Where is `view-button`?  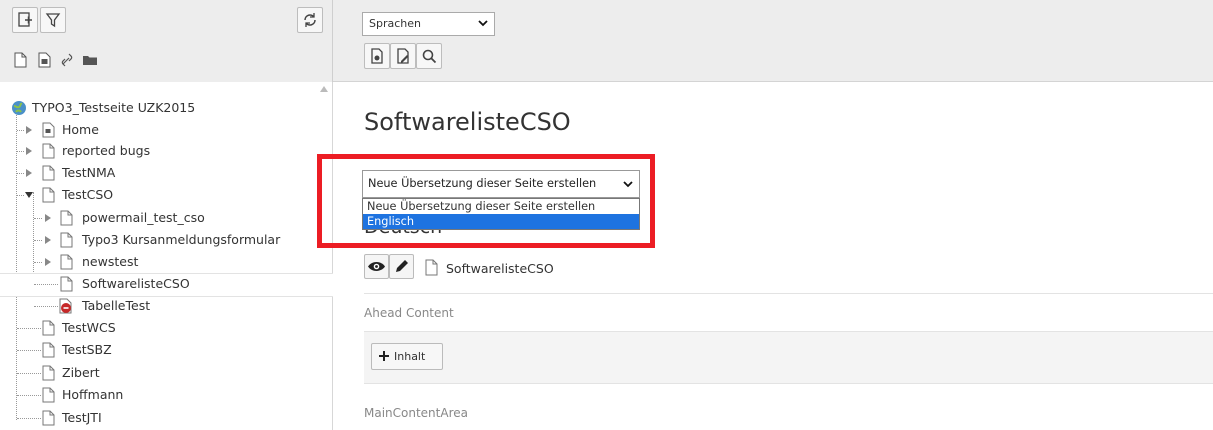
view-button is located at coordinates (376, 266).